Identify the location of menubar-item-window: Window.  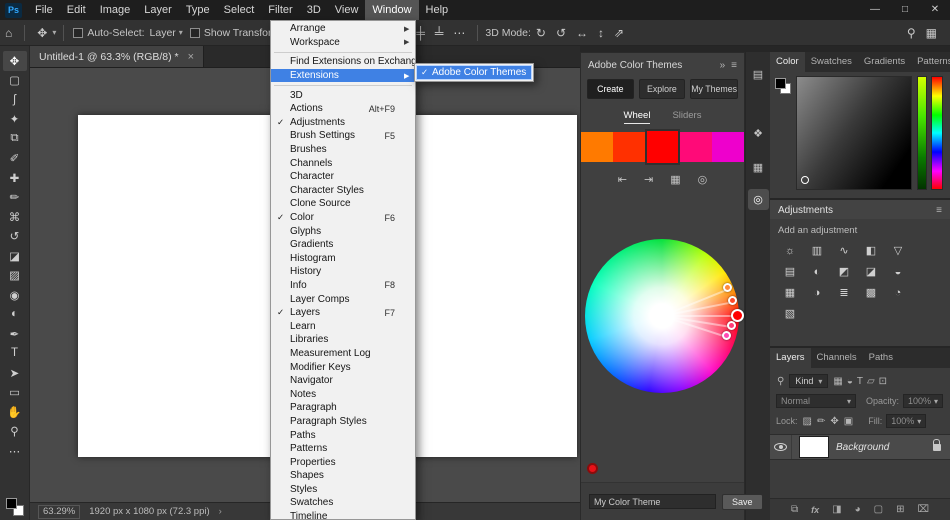
(392, 10).